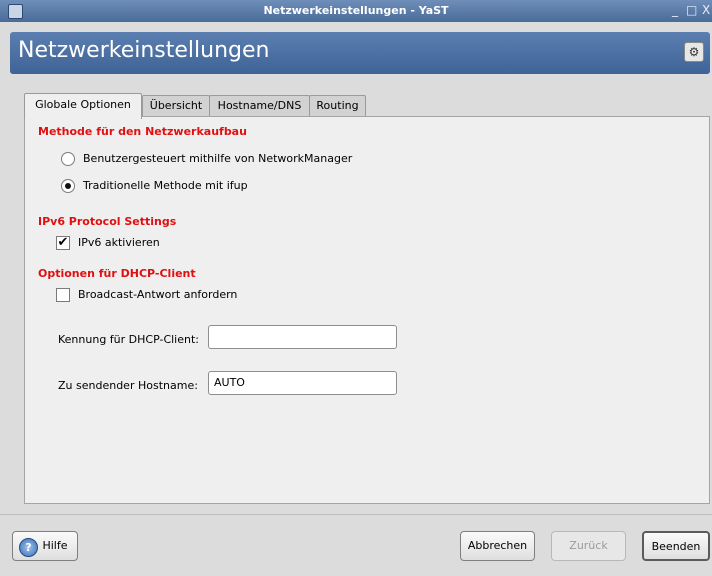 This screenshot has height=576, width=712. What do you see at coordinates (68, 186) in the screenshot?
I see `radio-ifup` at bounding box center [68, 186].